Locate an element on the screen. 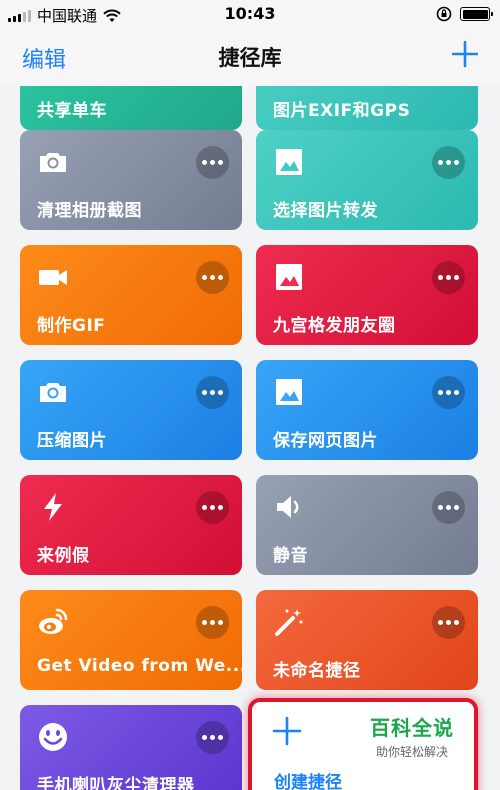  shortcut-card: 保存网页图片 is located at coordinates (367, 410).